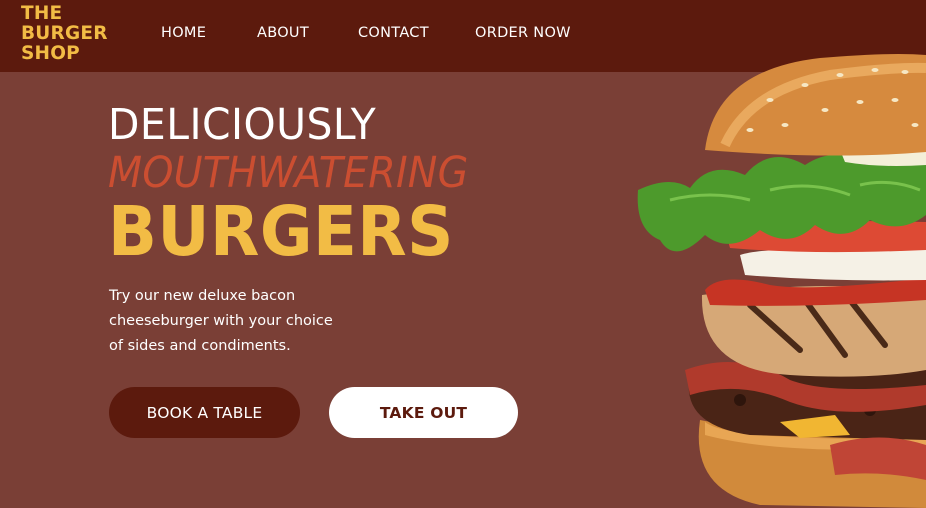 This screenshot has height=508, width=926. I want to click on logo: THE BURGER SHOP, so click(66, 34).